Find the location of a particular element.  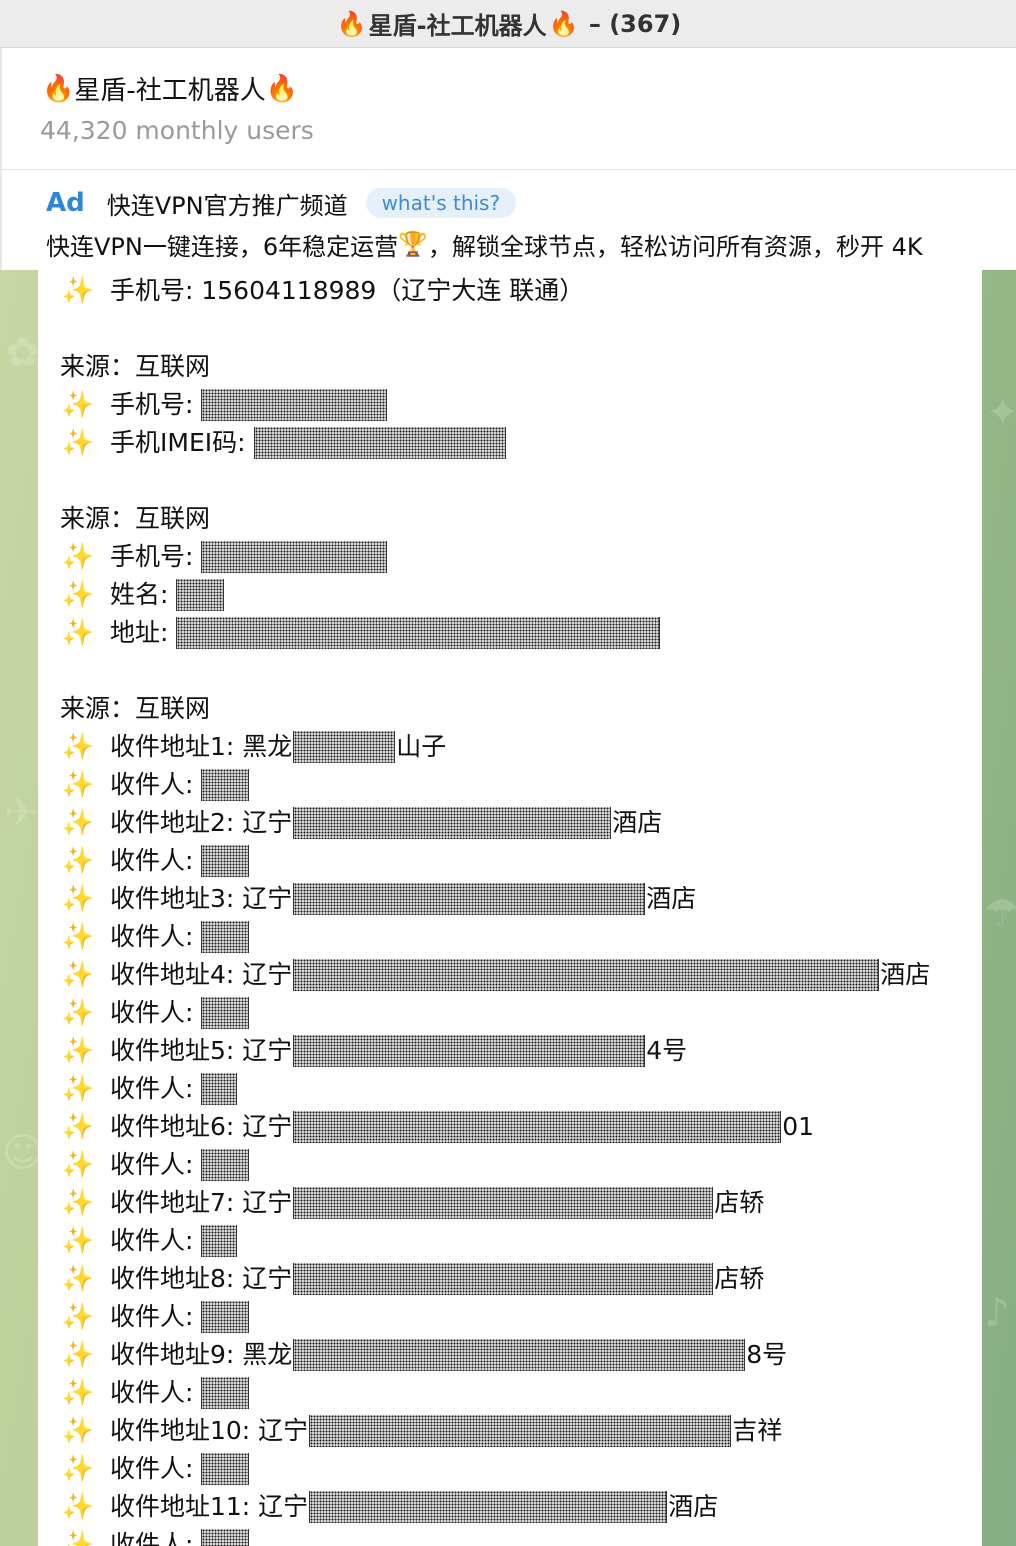

bot-name: 🔥 星盾-社工机器人 🔥 is located at coordinates (170, 88).